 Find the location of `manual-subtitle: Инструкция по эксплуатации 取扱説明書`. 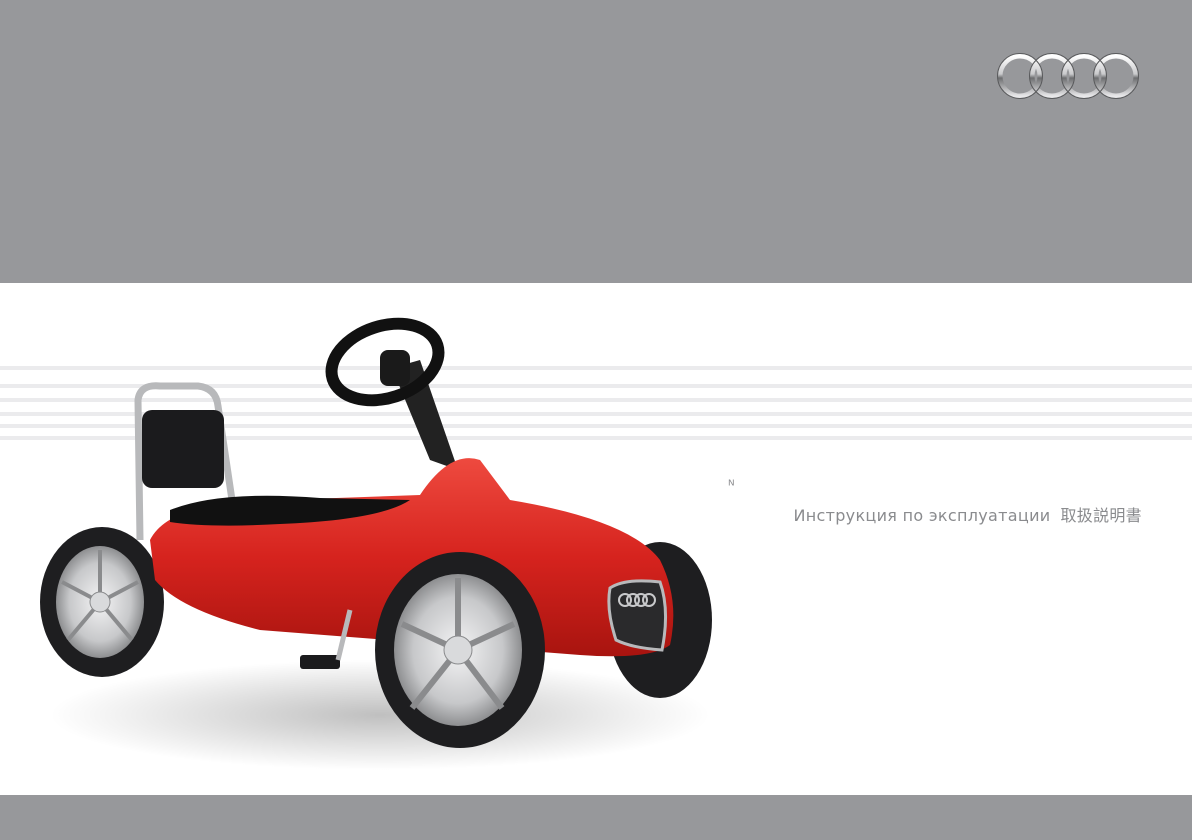

manual-subtitle: Инструкция по эксплуатации 取扱説明書 is located at coordinates (956, 514).